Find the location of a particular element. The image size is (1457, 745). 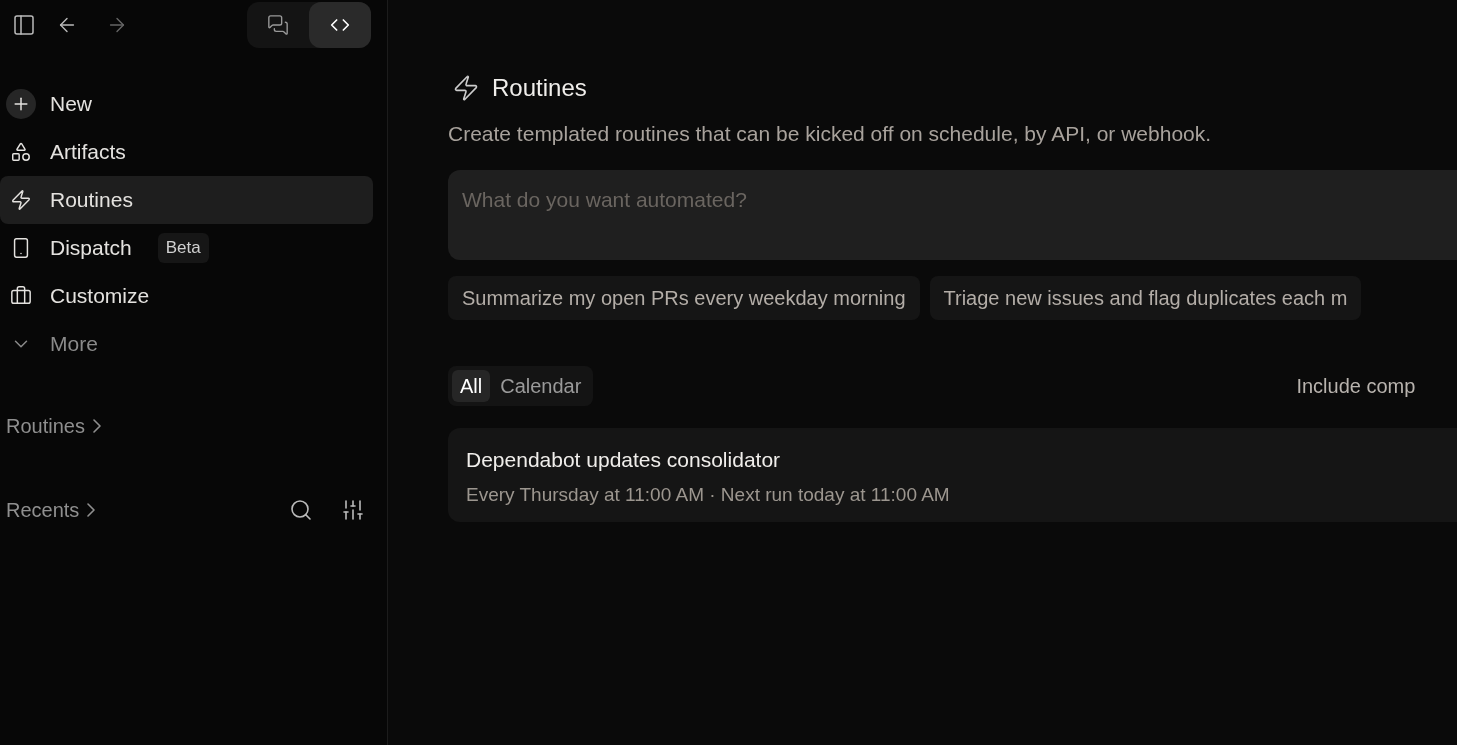

section-header: Recents is located at coordinates (51, 510).